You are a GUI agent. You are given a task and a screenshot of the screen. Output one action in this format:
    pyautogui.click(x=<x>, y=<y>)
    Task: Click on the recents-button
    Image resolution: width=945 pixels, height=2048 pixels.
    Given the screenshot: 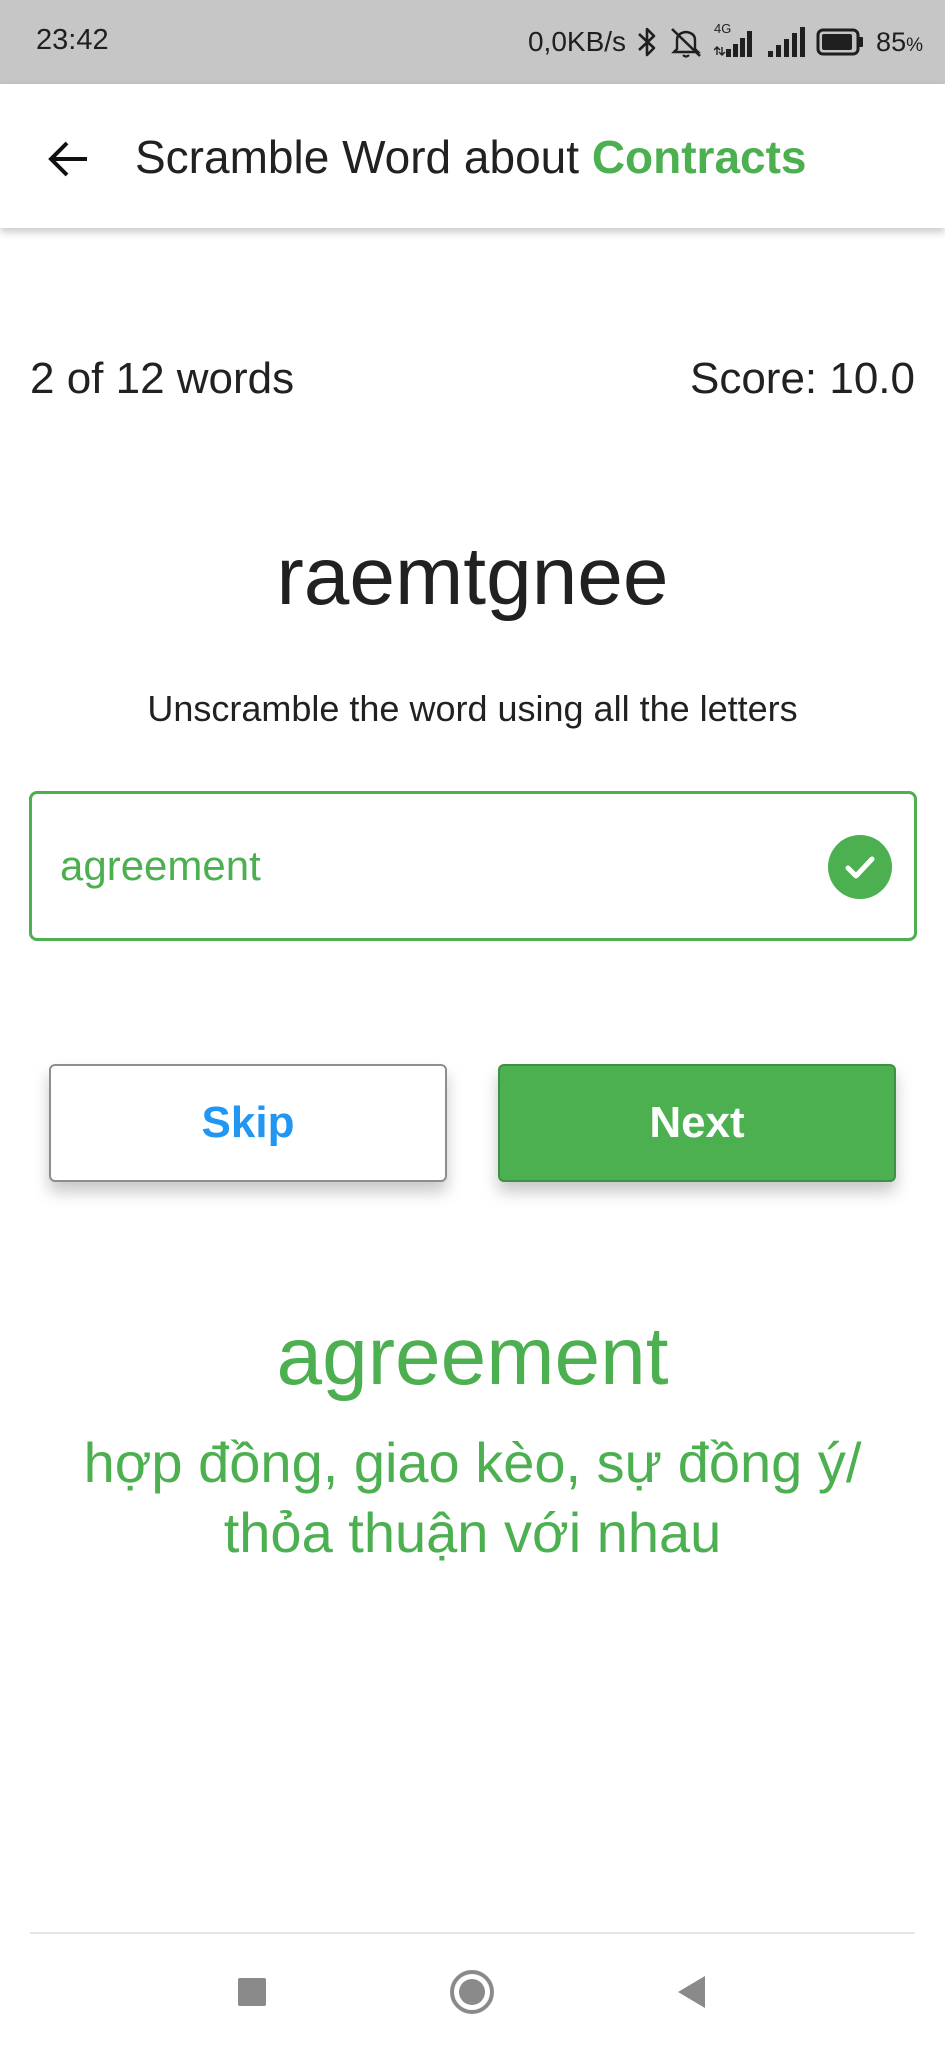 What is the action you would take?
    pyautogui.click(x=252, y=1992)
    